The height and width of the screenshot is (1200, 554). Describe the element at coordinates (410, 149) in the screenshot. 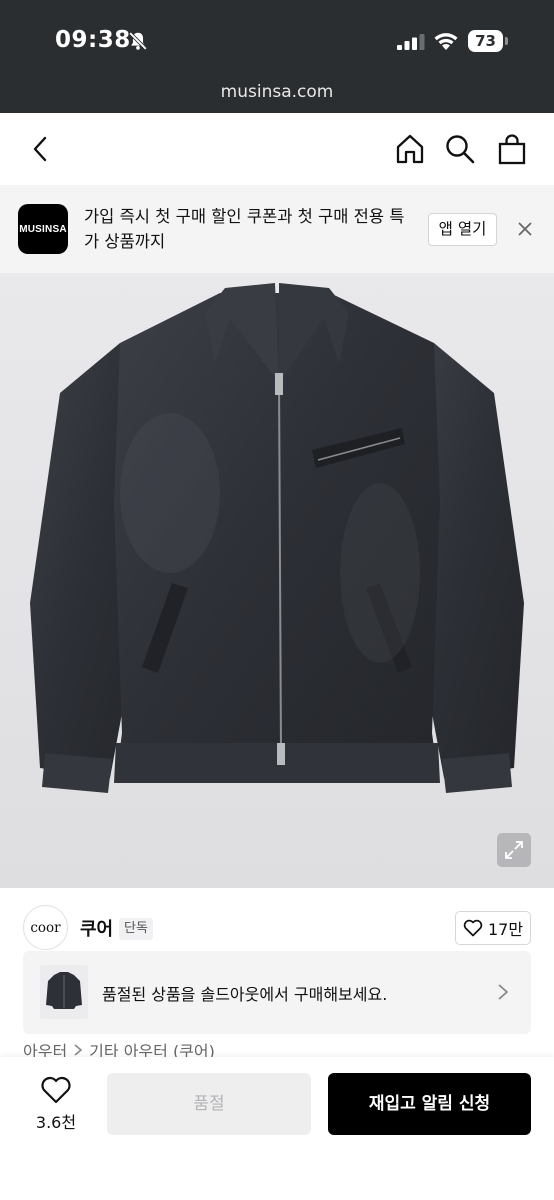

I see `home-icon` at that location.